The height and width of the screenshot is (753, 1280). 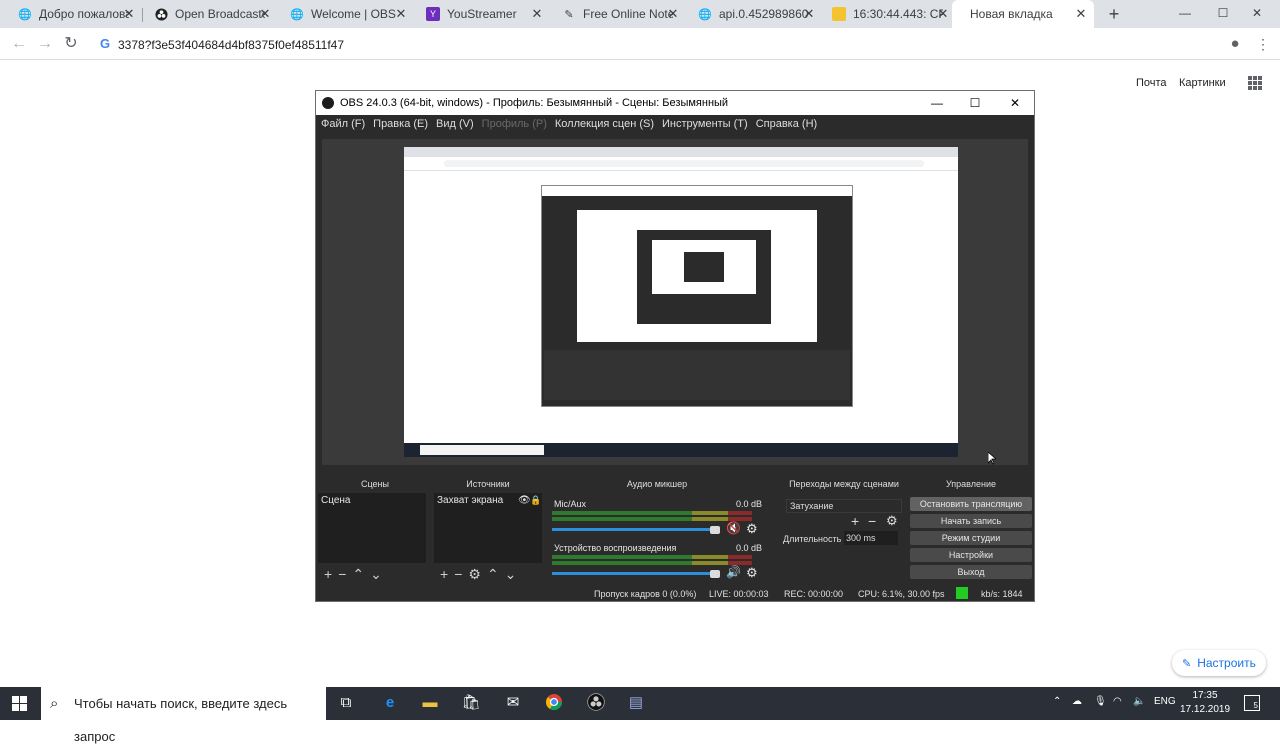 I want to click on obs-maximize-icon: ☐, so click(x=975, y=103).